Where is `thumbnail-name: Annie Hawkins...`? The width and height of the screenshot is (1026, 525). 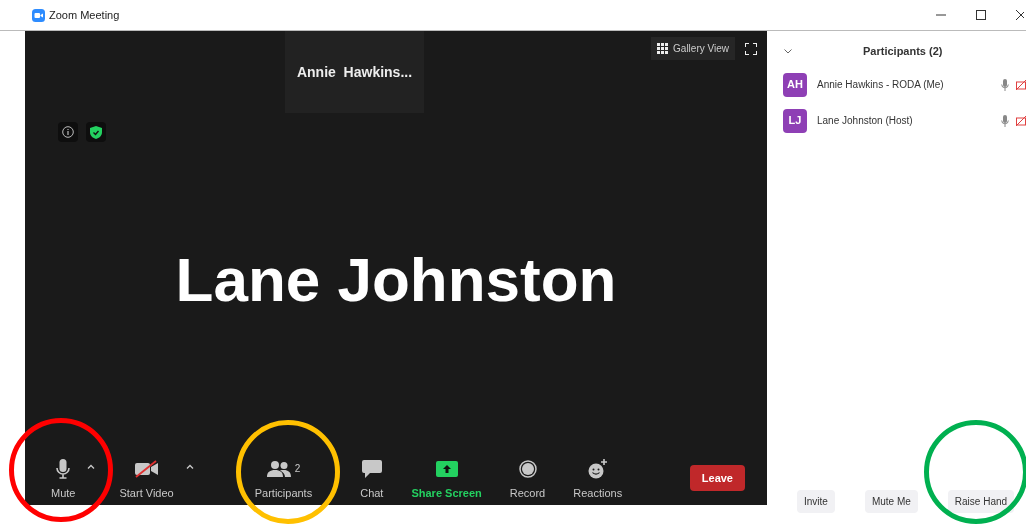
thumbnail-name: Annie Hawkins... is located at coordinates (354, 72).